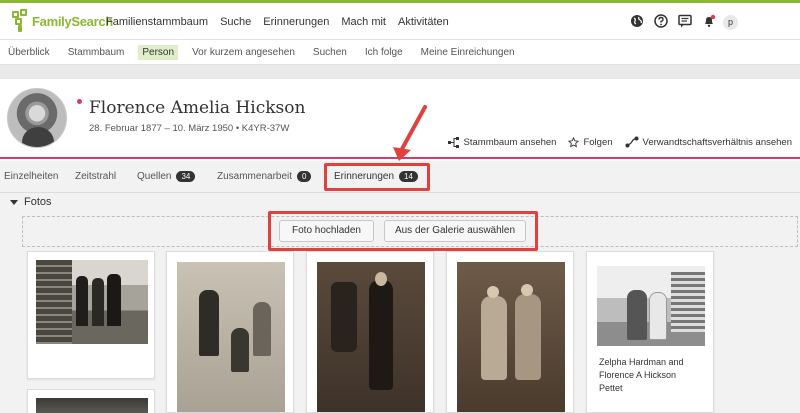  Describe the element at coordinates (197, 108) in the screenshot. I see `person-name: Florence Amelia Hickson` at that location.